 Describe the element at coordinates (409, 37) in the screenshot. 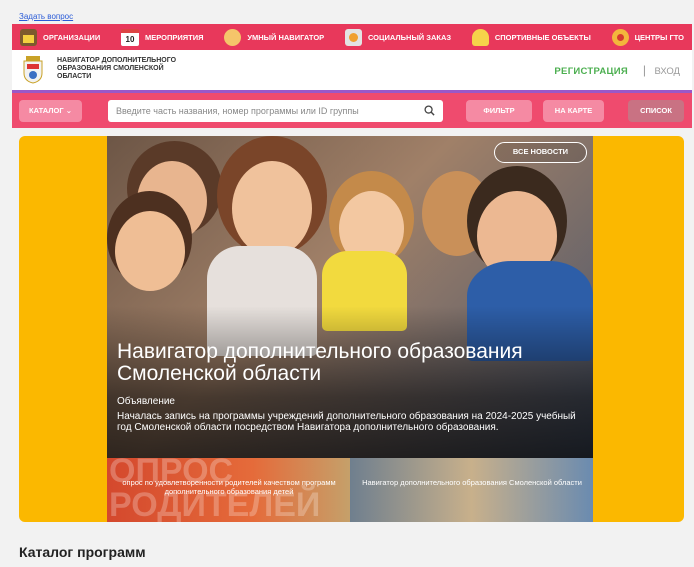

I see `nav-label: Социальный заказ` at that location.